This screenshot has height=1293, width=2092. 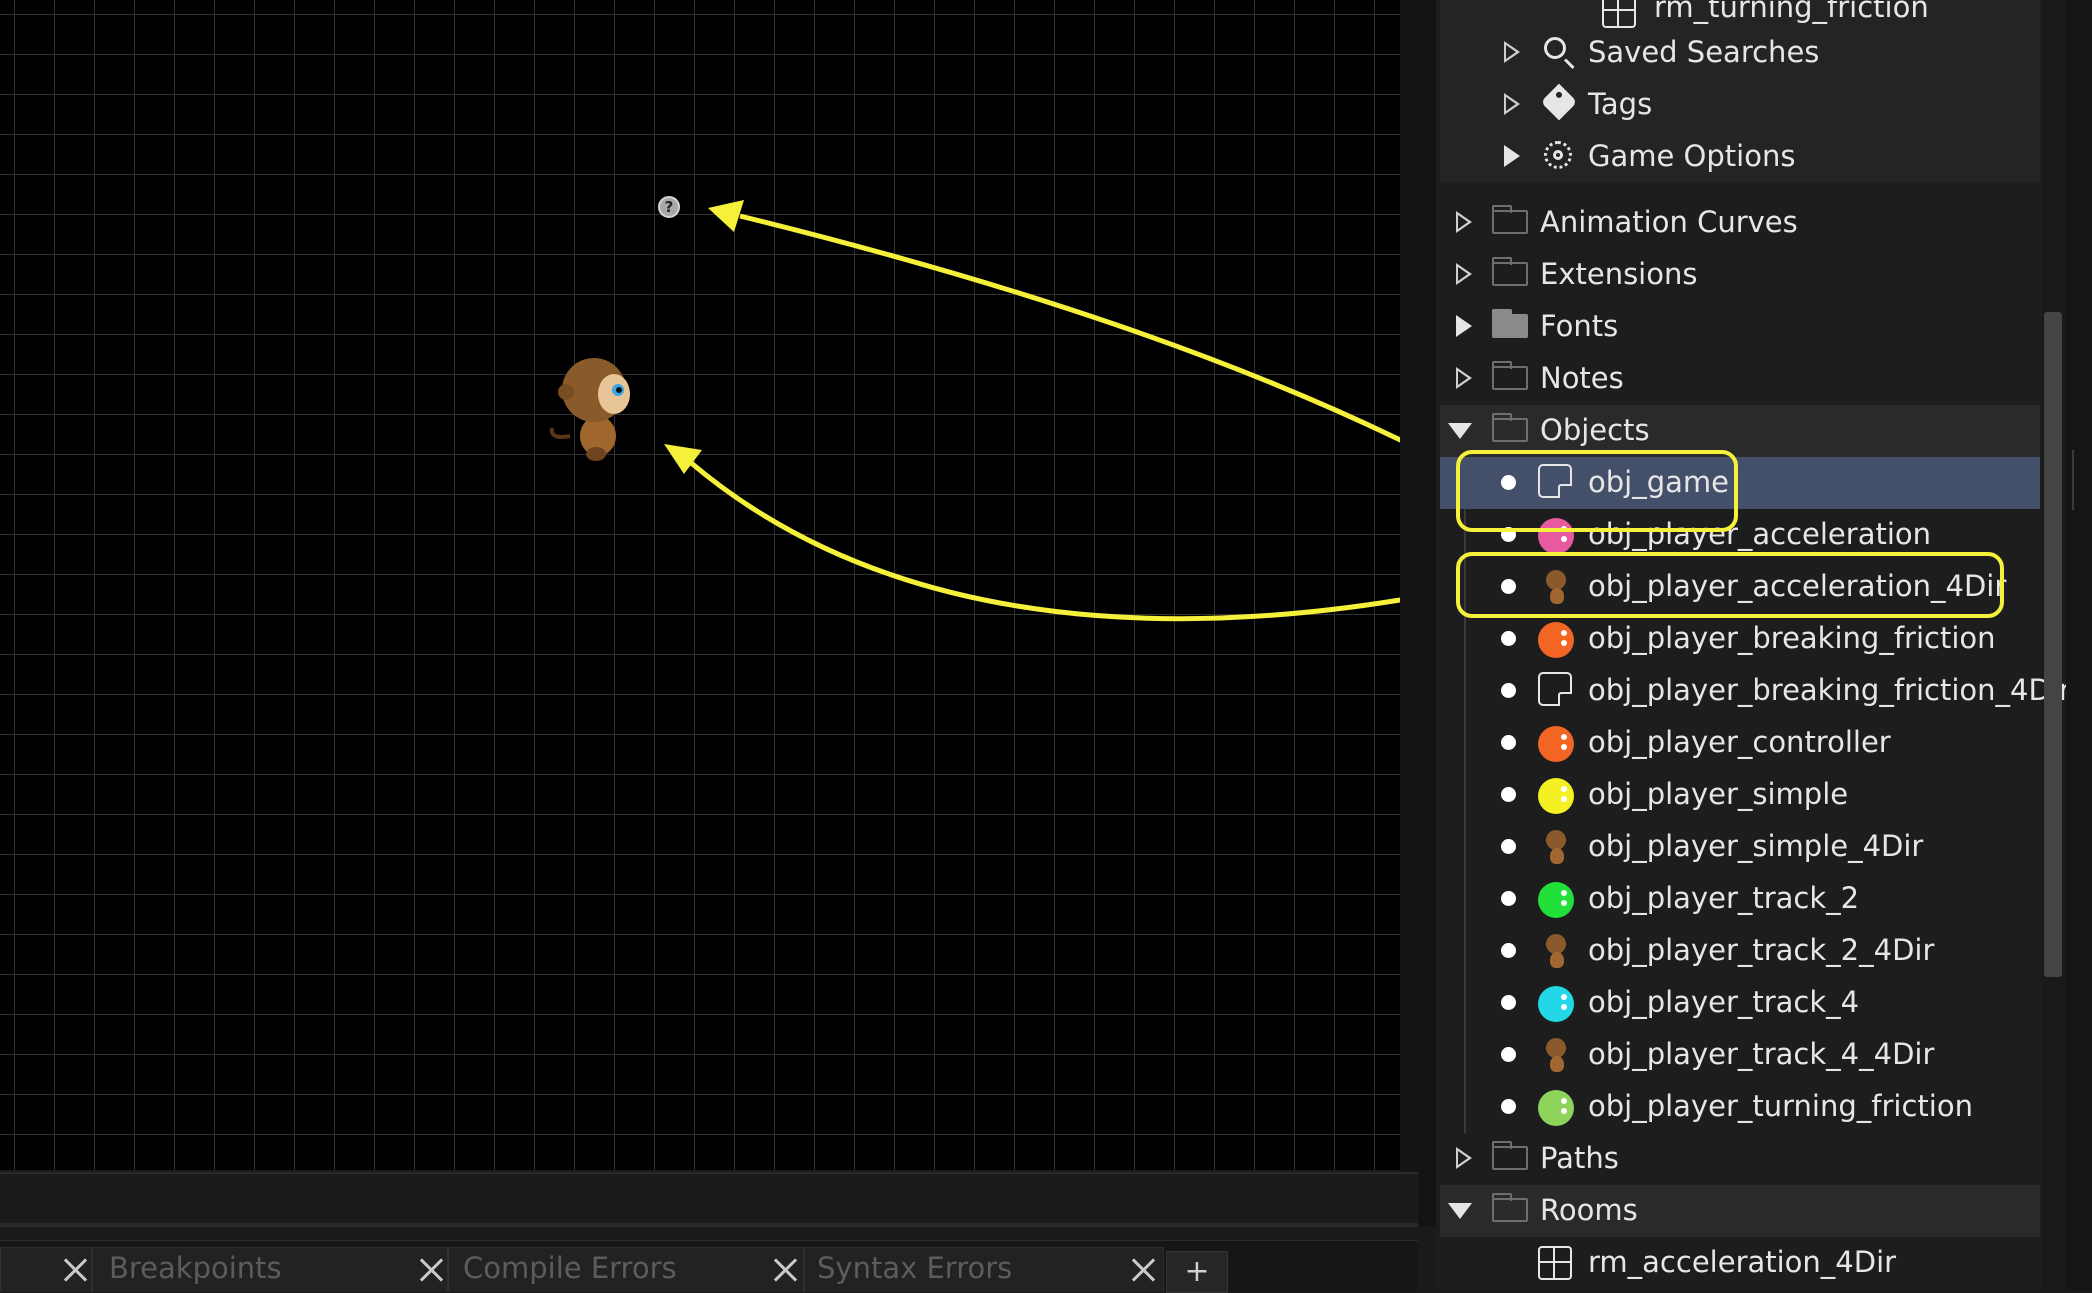 I want to click on tab-breakpoints: Breakpoints, so click(x=270, y=1269).